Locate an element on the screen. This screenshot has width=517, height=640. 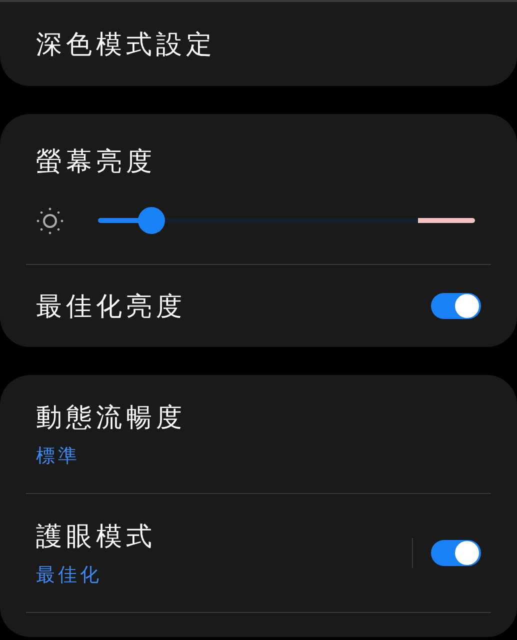
brightness-slider is located at coordinates (286, 220).